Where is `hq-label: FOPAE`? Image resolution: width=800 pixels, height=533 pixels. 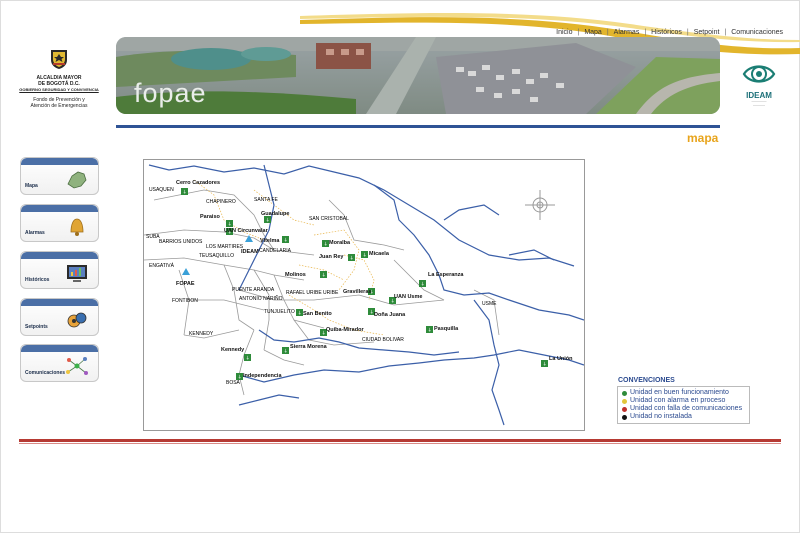
hq-label: FOPAE is located at coordinates (185, 284).